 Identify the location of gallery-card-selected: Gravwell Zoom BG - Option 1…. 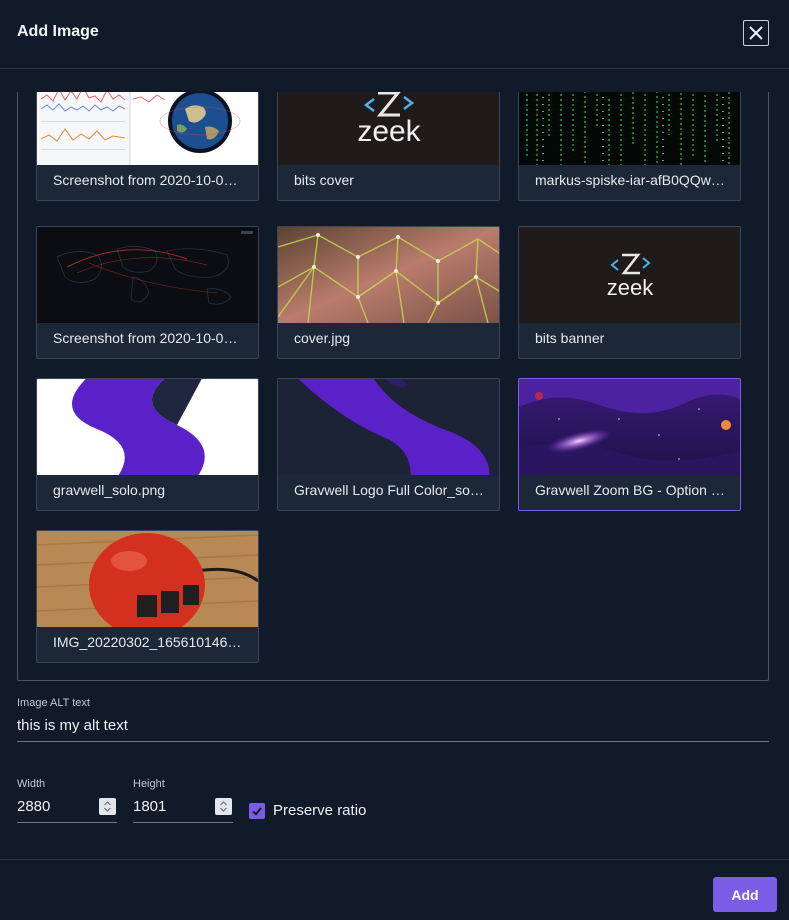
(629, 444).